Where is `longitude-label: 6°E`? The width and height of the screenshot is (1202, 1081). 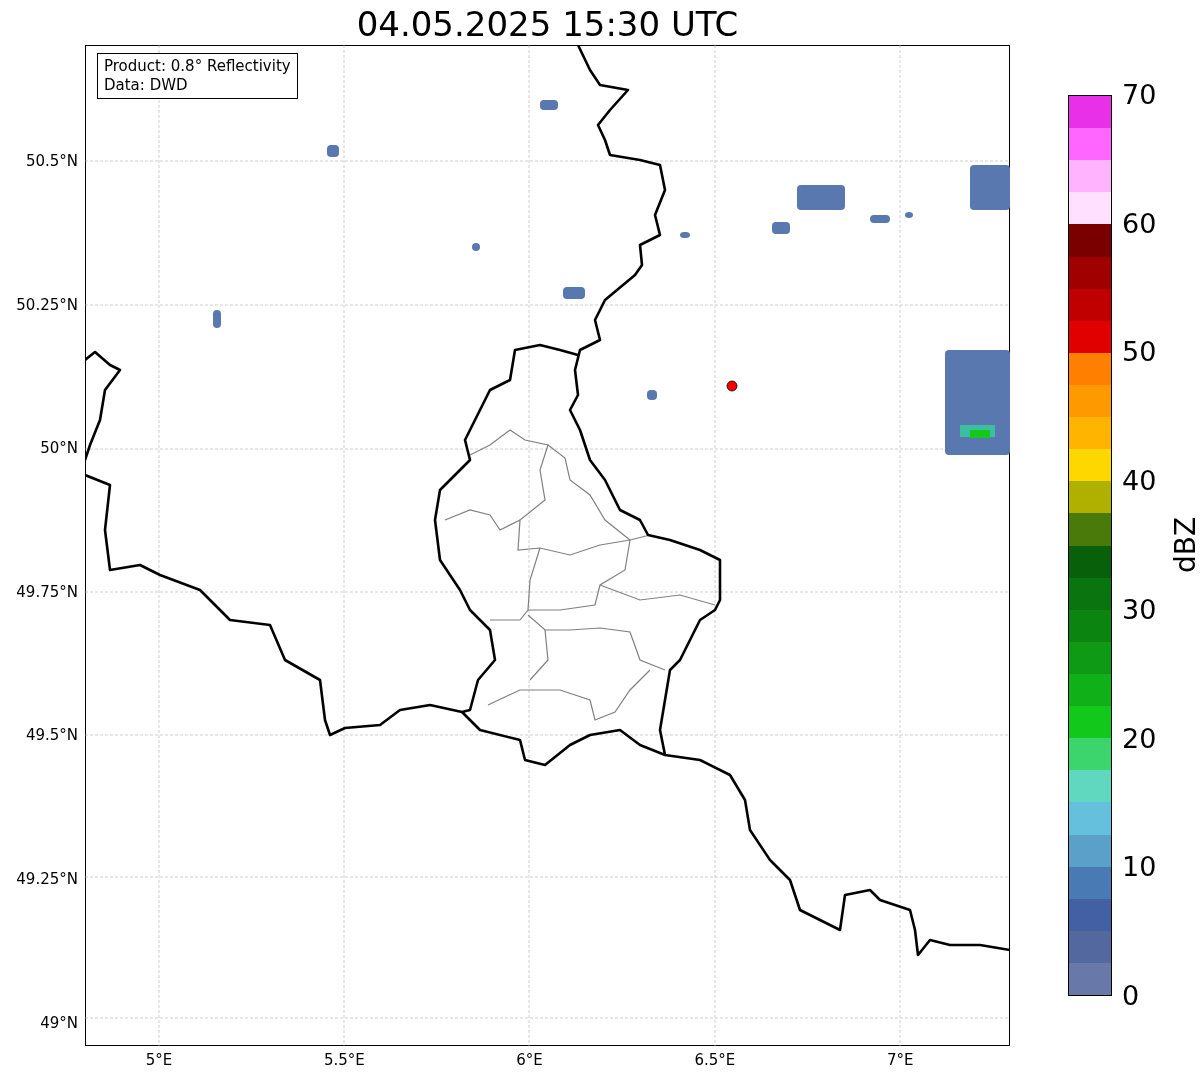 longitude-label: 6°E is located at coordinates (529, 1060).